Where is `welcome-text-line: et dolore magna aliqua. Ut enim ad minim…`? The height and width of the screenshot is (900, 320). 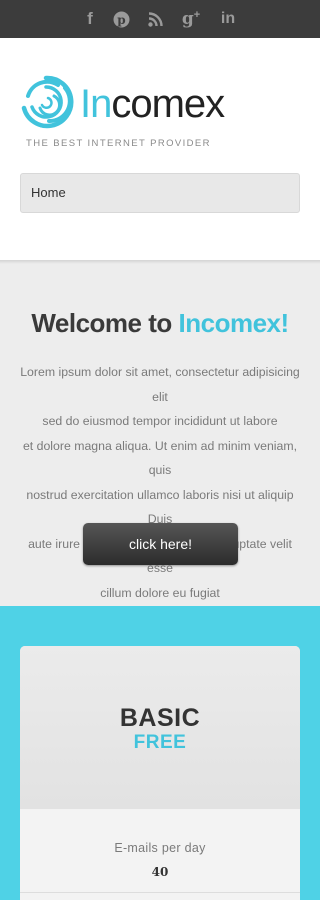
welcome-text-line: et dolore magna aliqua. Ut enim ad minim… is located at coordinates (160, 458).